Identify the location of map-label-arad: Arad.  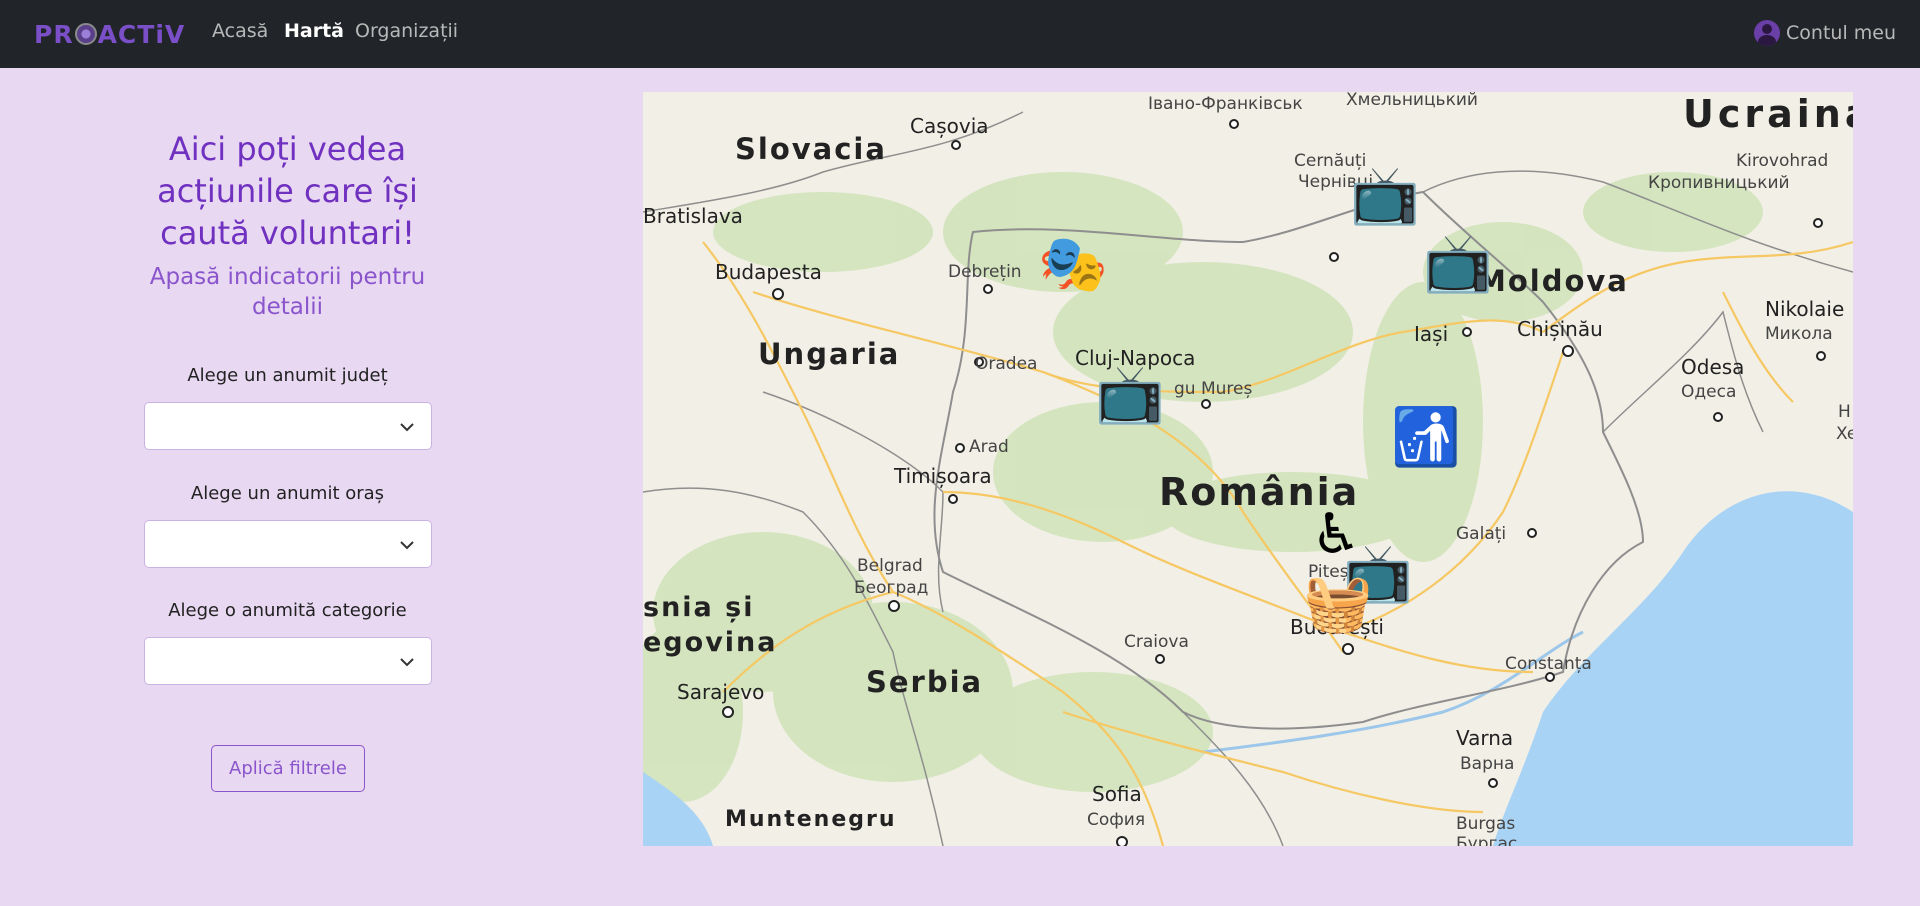
(989, 447).